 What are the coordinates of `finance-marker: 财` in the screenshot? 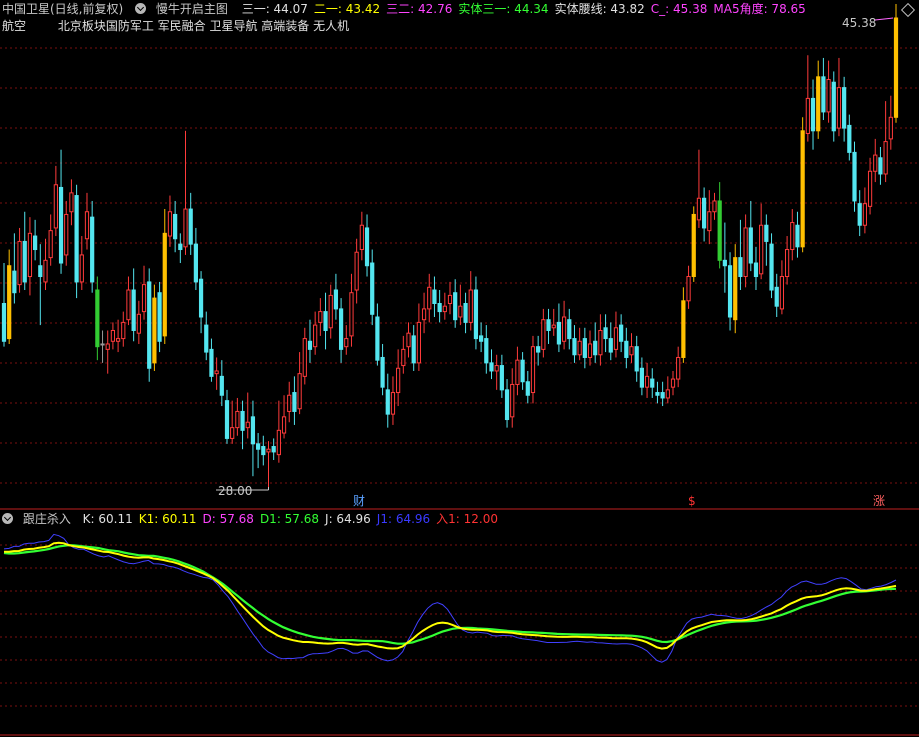 It's located at (359, 501).